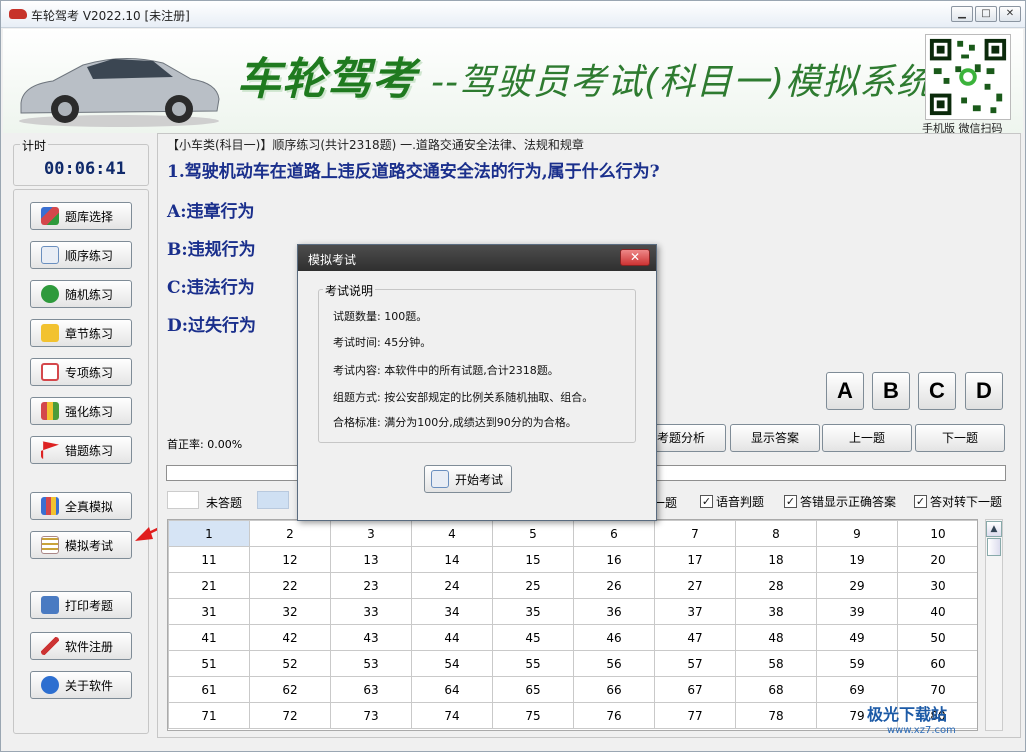 The height and width of the screenshot is (752, 1026). Describe the element at coordinates (695, 585) in the screenshot. I see `question-number-cell: 27` at that location.